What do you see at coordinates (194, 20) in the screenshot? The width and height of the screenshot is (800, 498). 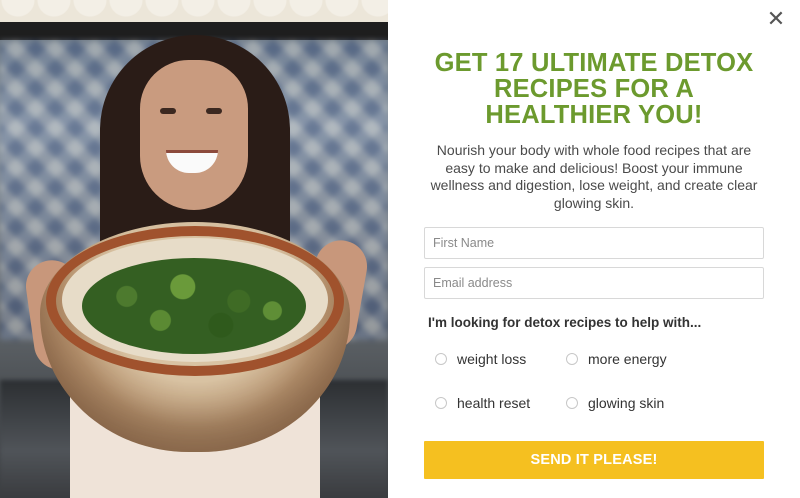 I see `photo-valance` at bounding box center [194, 20].